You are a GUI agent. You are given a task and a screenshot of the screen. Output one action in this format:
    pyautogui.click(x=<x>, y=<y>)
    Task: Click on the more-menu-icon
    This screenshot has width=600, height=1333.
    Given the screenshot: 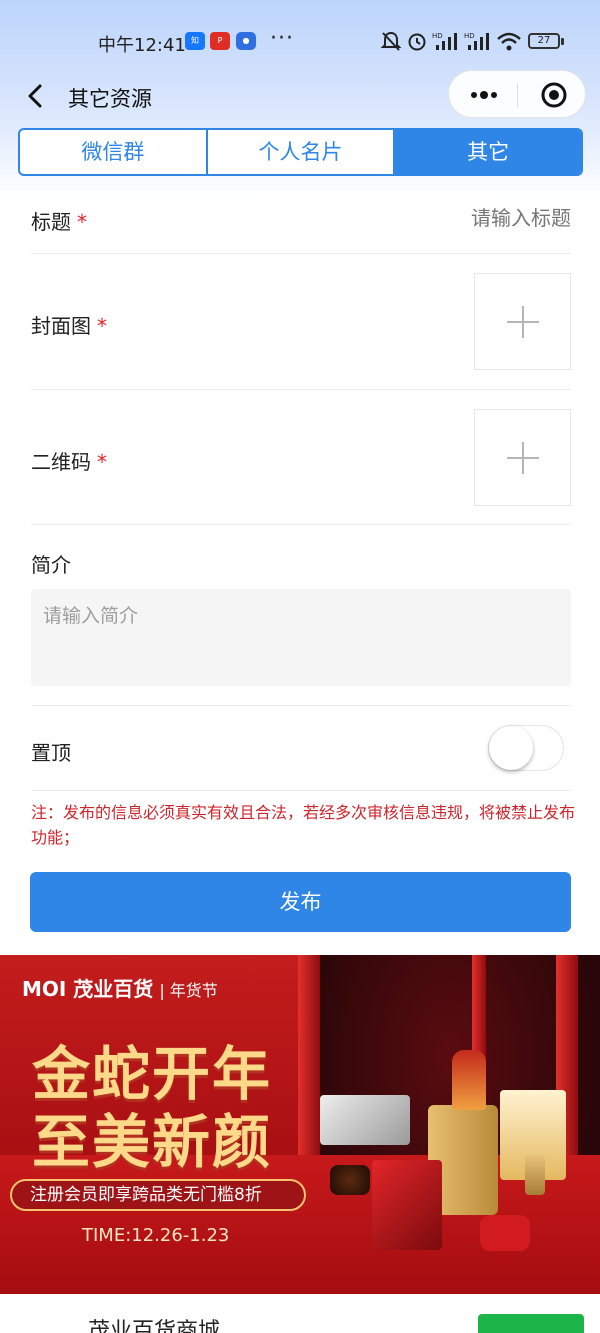 What is the action you would take?
    pyautogui.click(x=484, y=95)
    